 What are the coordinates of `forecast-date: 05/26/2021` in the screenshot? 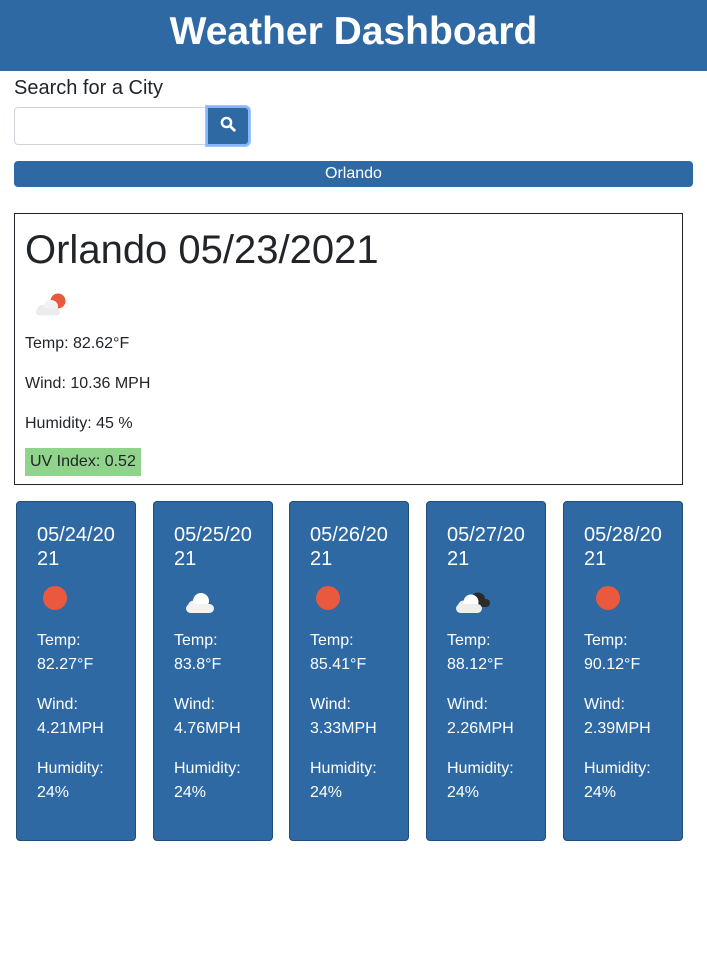 It's located at (349, 547).